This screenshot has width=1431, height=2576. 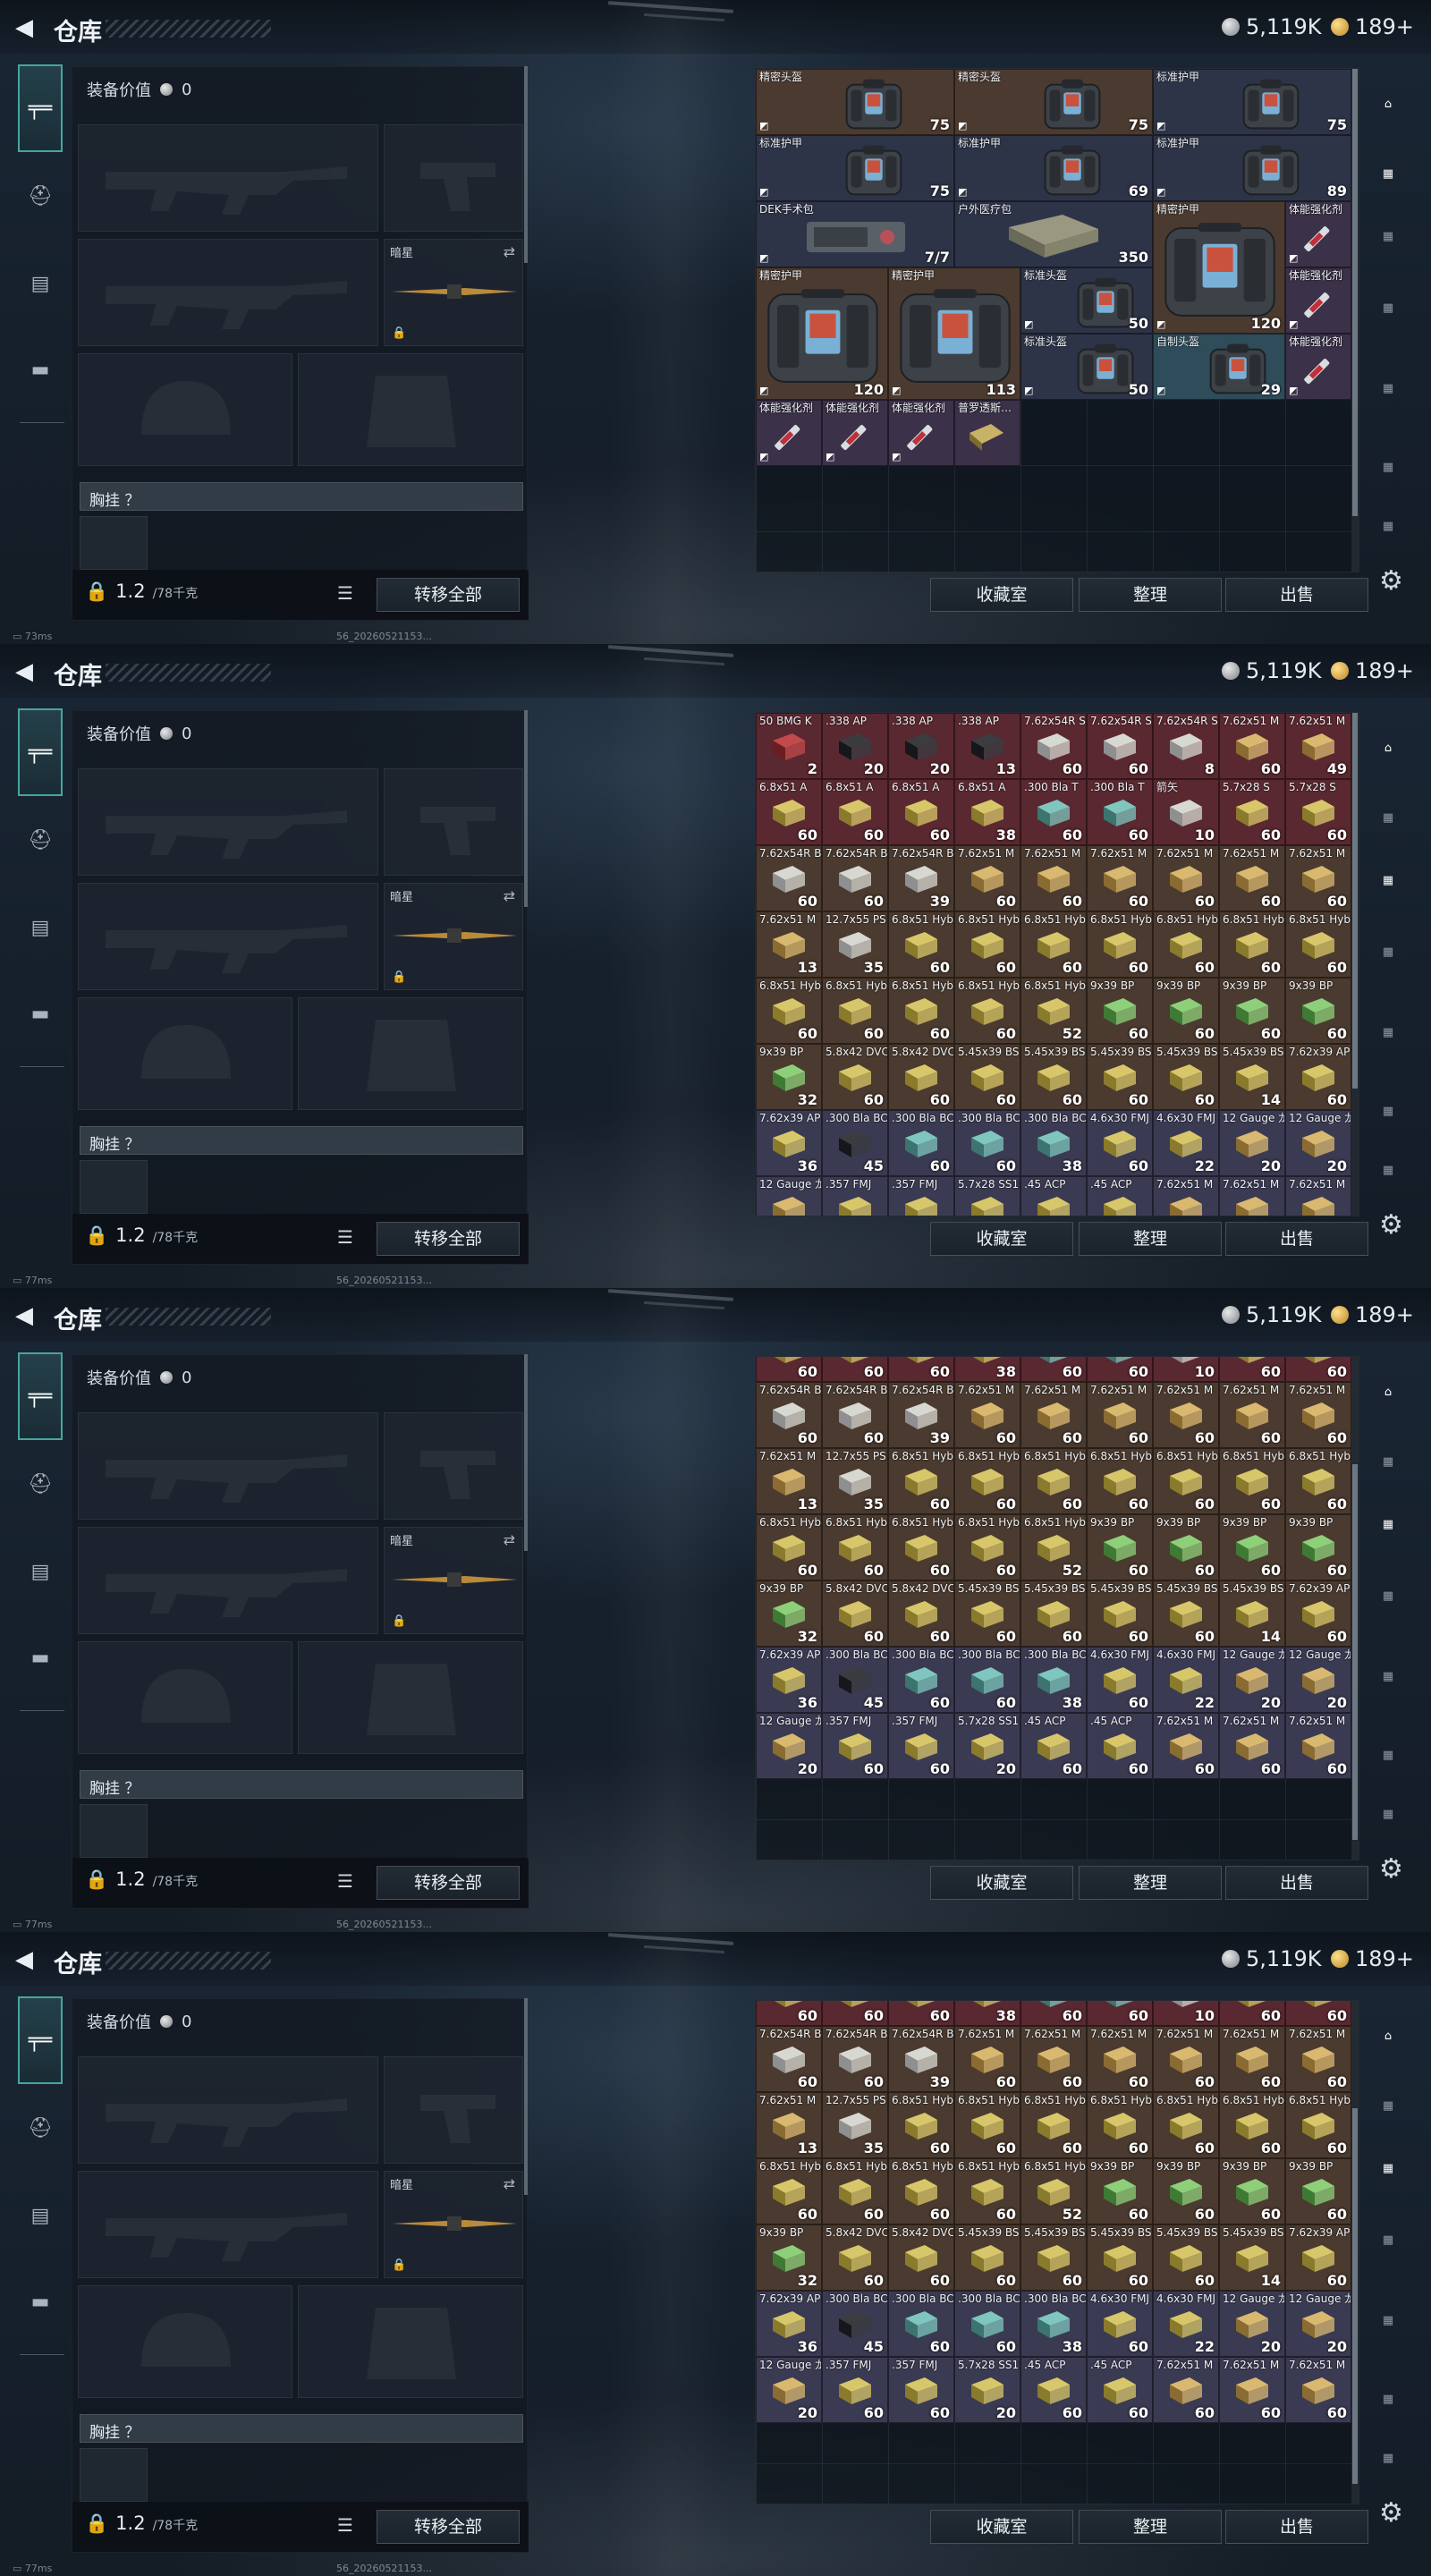 What do you see at coordinates (1186, 812) in the screenshot?
I see `inventory-item: 箭矢 10` at bounding box center [1186, 812].